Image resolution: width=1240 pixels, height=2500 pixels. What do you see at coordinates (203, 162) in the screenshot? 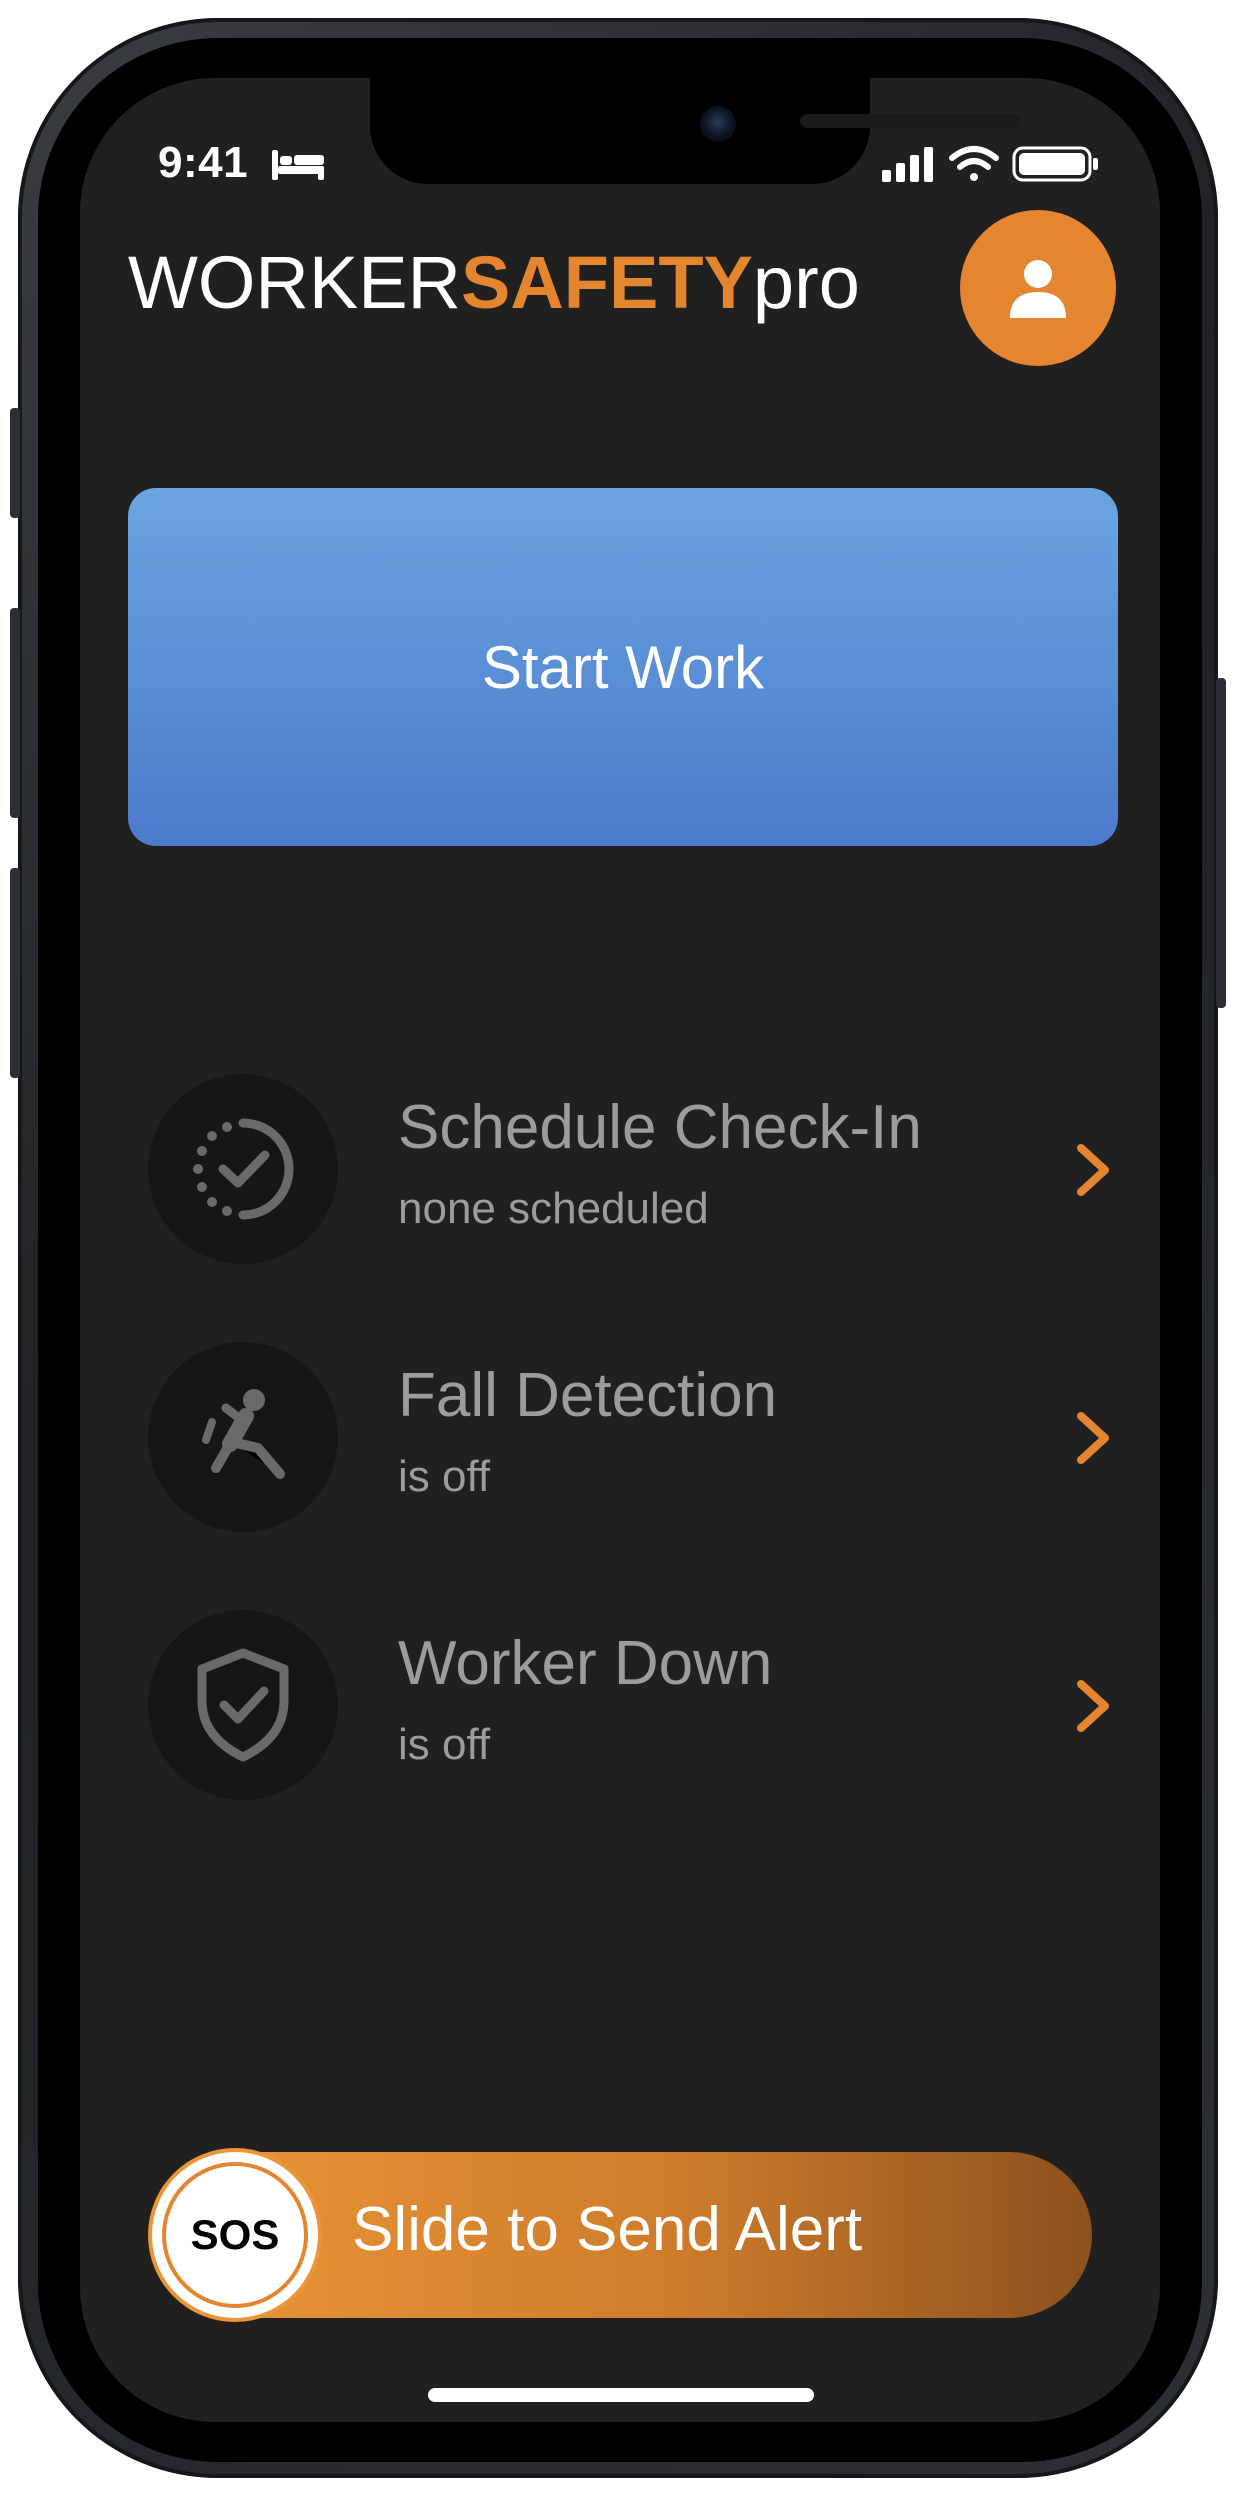
I see `status-time: 9:41` at bounding box center [203, 162].